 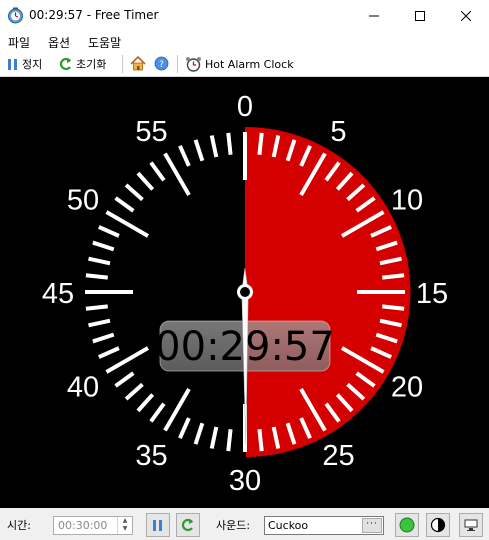 I want to click on pause-button: 정지, so click(x=24, y=64).